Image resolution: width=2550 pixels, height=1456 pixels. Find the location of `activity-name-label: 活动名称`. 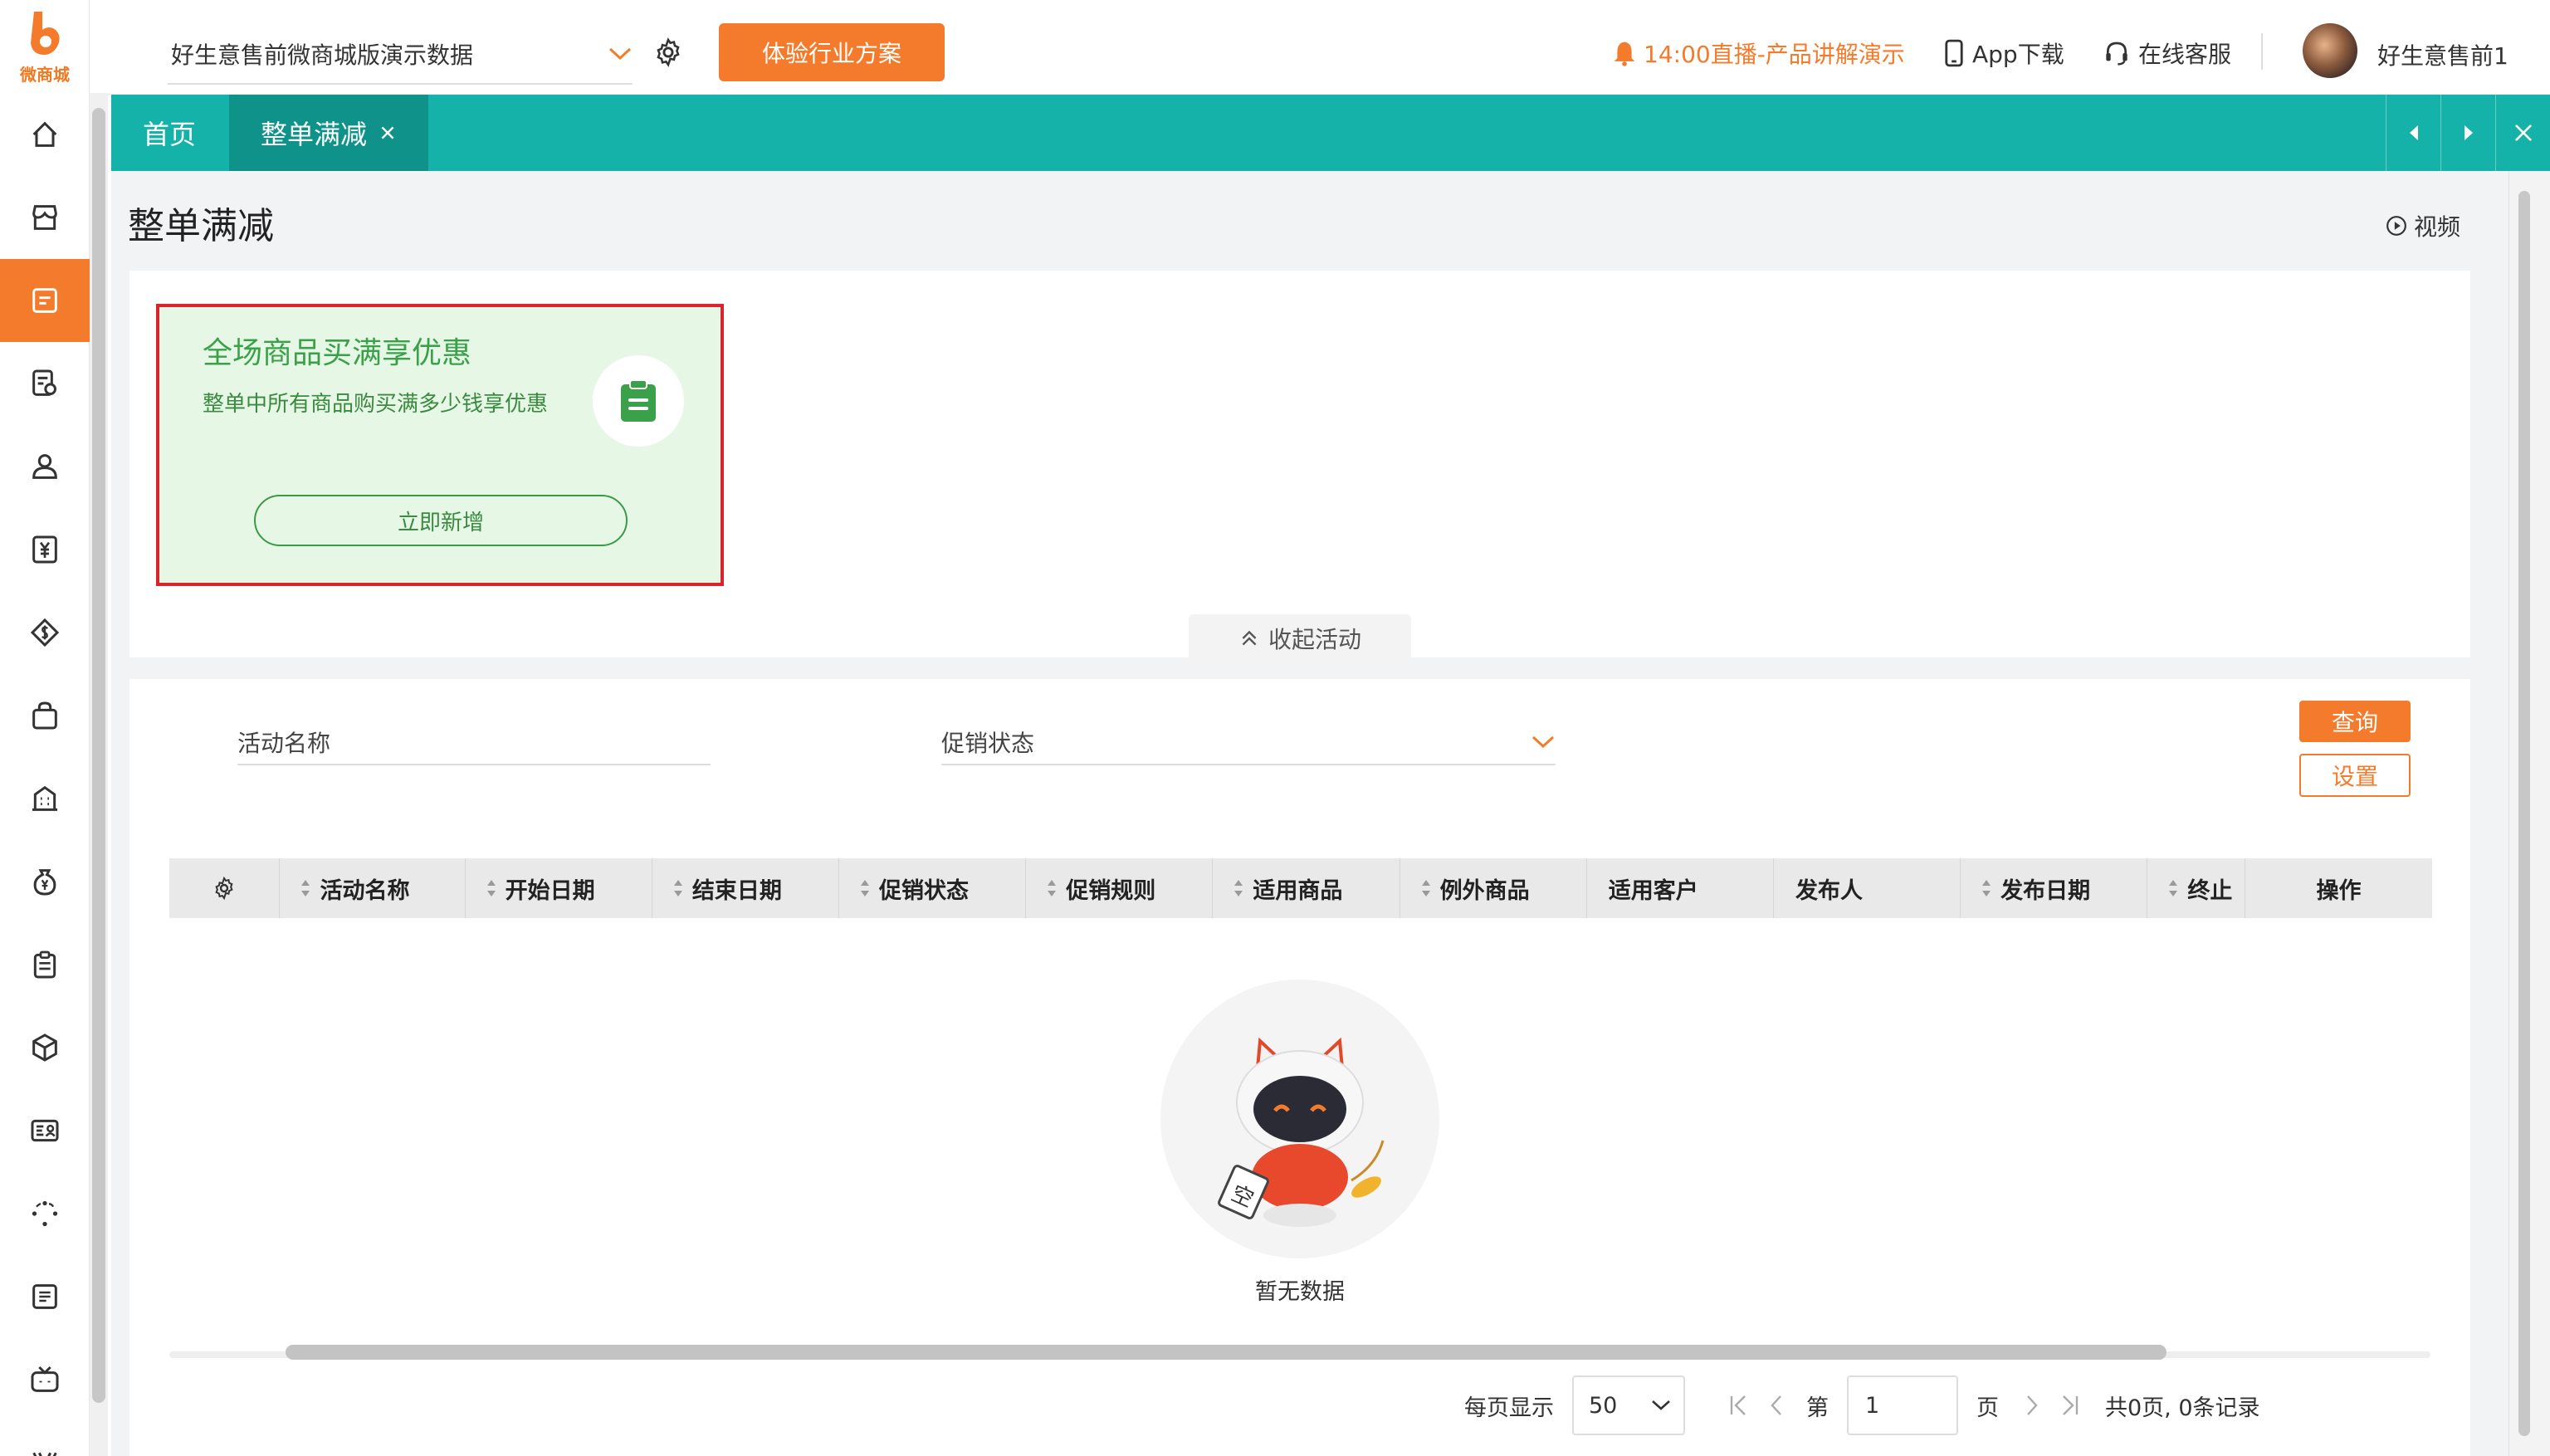

activity-name-label: 活动名称 is located at coordinates (284, 743).